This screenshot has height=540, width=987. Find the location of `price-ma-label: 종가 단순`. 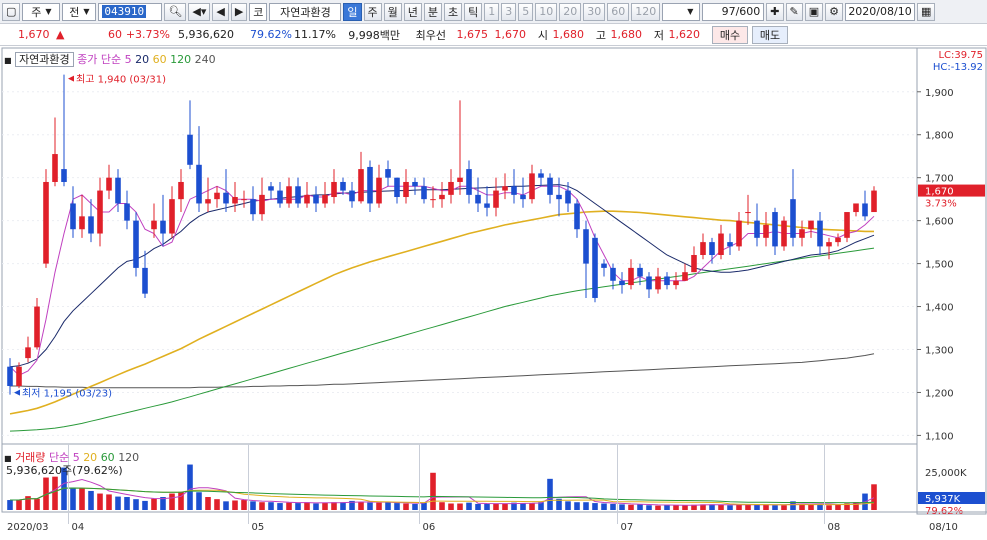

price-ma-label: 종가 단순 is located at coordinates (99, 59).